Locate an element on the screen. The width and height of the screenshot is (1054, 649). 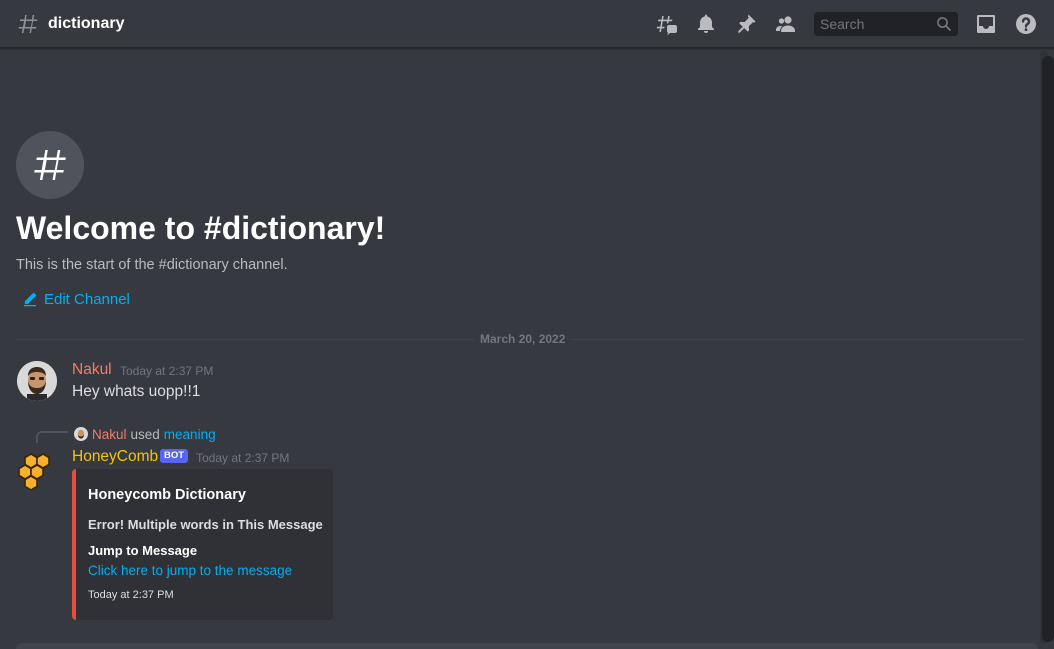
search-box is located at coordinates (886, 24).